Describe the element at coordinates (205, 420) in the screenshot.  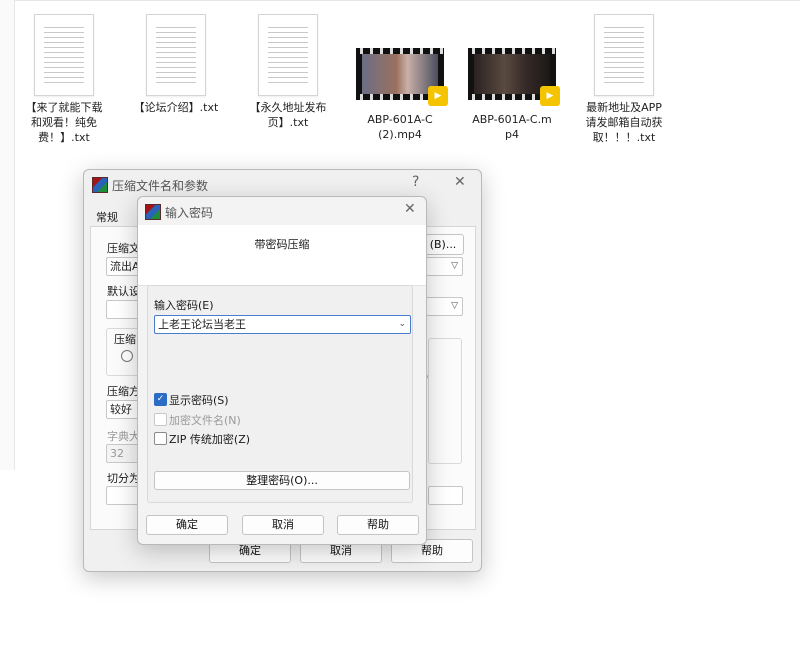
I see `encrypt-filenames-label: 加密文件名(N)` at that location.